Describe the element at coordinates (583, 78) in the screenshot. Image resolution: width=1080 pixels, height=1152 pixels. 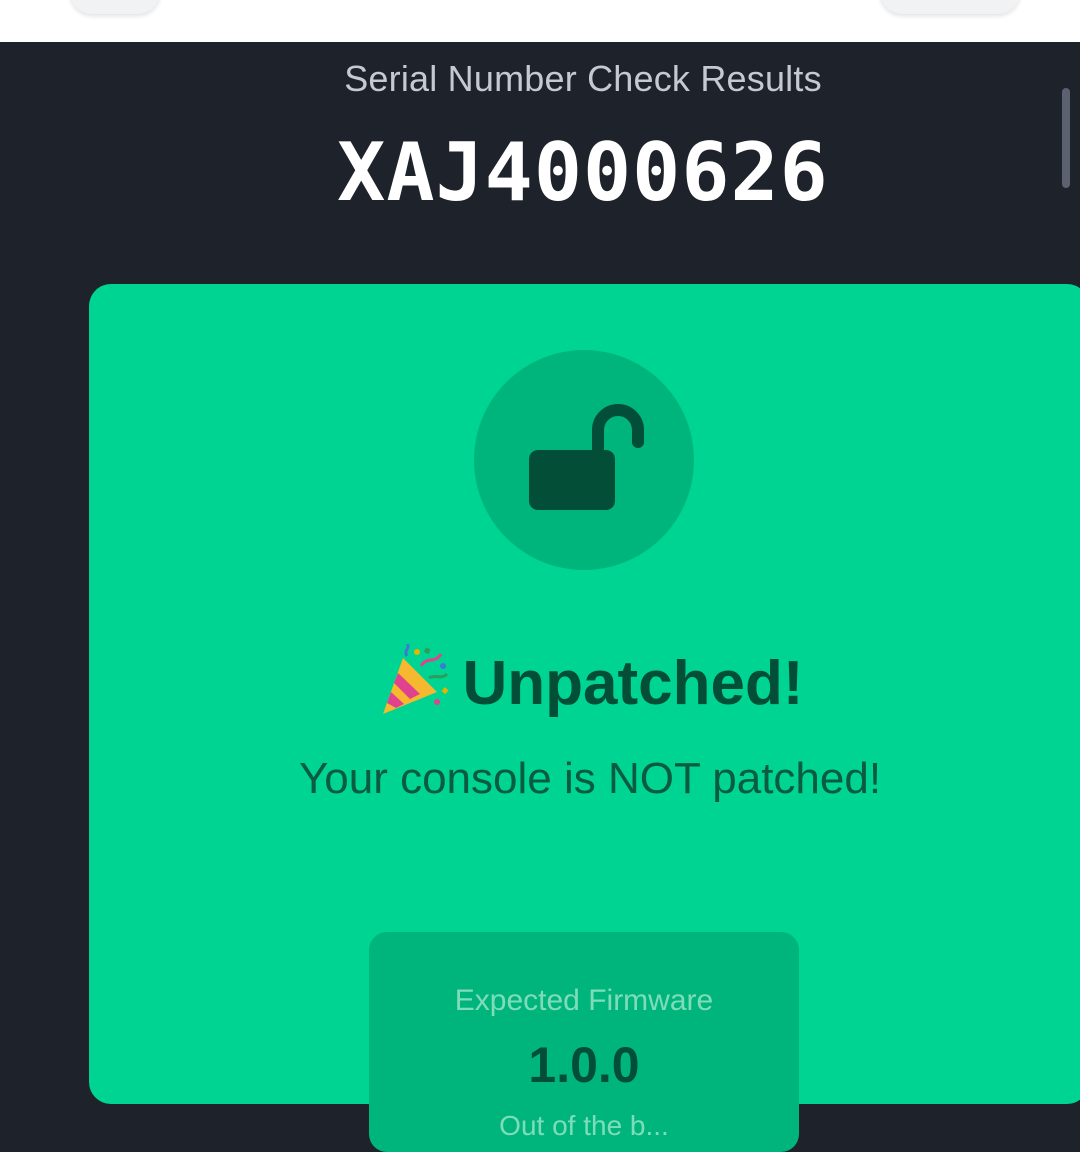
I see `page-subtitle: Serial Number Check Results` at that location.